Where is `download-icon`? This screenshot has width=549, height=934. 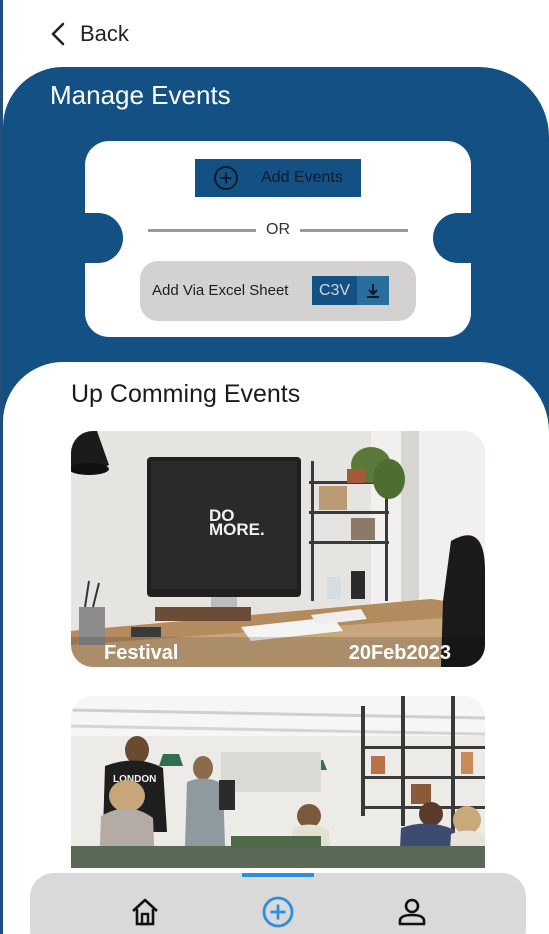
download-icon is located at coordinates (373, 290).